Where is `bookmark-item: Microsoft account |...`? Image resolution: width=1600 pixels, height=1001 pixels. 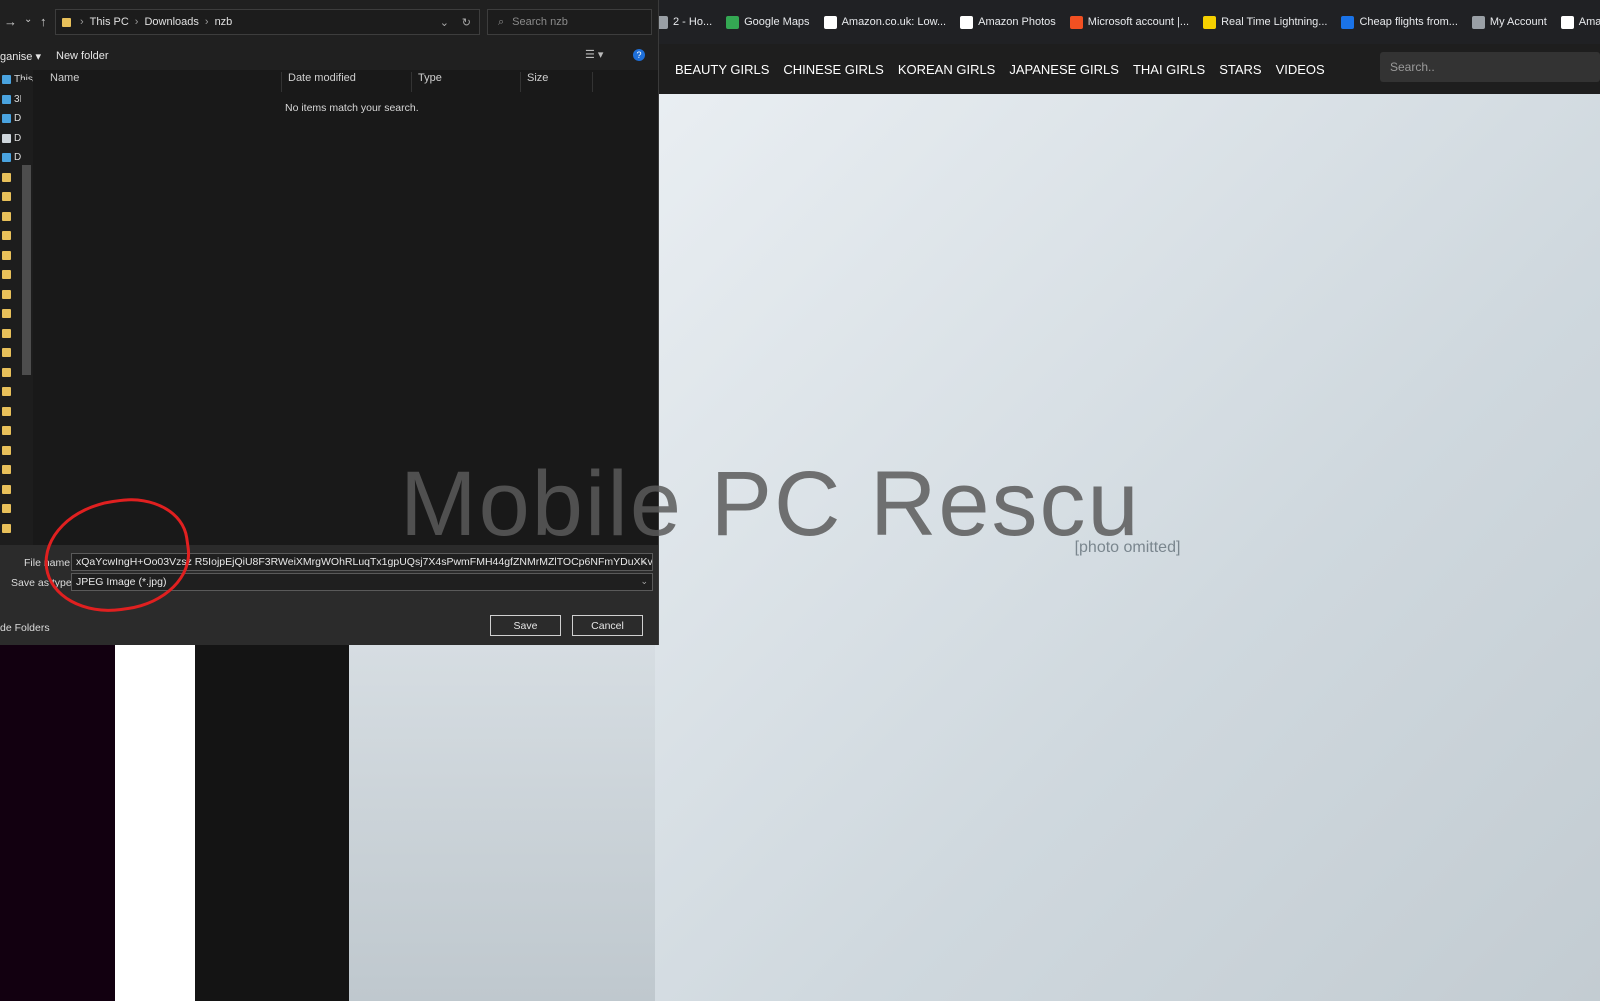 bookmark-item: Microsoft account |... is located at coordinates (1129, 22).